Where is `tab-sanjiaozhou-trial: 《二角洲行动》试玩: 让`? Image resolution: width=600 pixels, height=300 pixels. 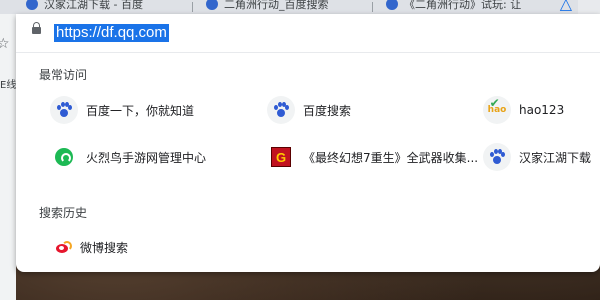
tab-sanjiaozhou-trial: 《二角洲行动》试玩: 让 is located at coordinates (453, 7).